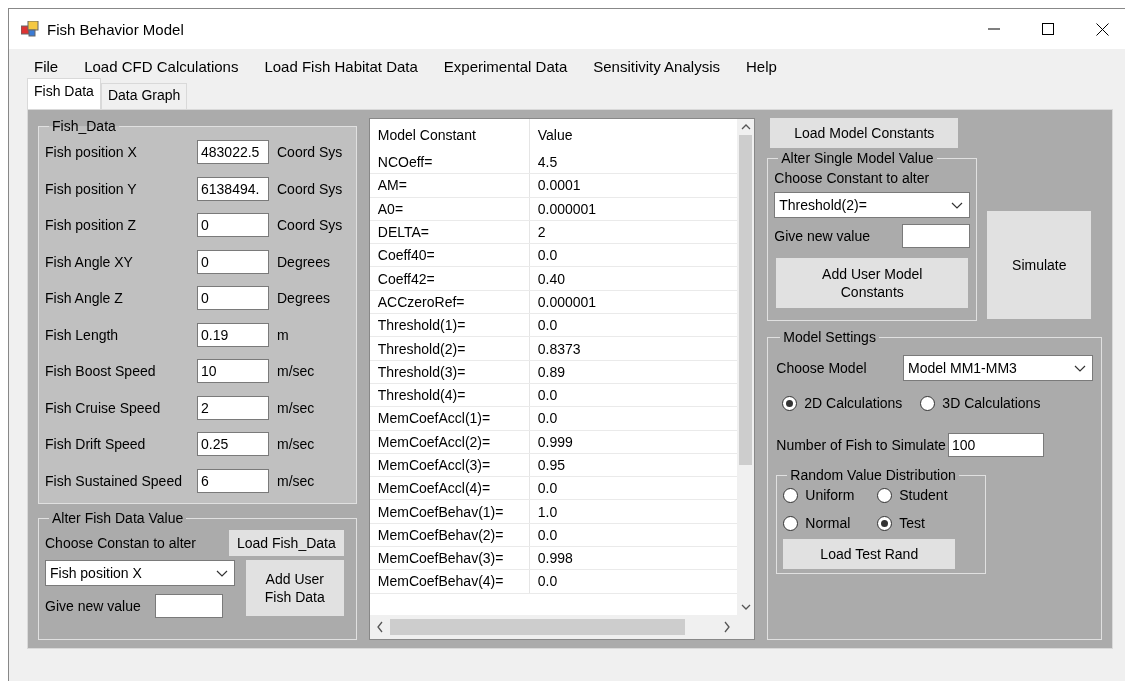 This screenshot has width=1125, height=681. I want to click on table-cell-text: 4.5, so click(547, 163).